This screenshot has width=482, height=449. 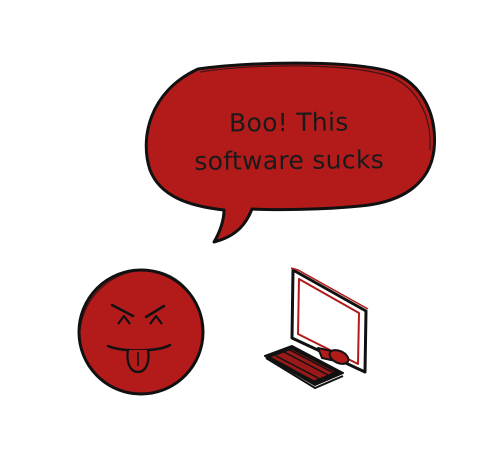 What do you see at coordinates (289, 142) in the screenshot?
I see `speech-bubble-text: Boo! This software sucks` at bounding box center [289, 142].